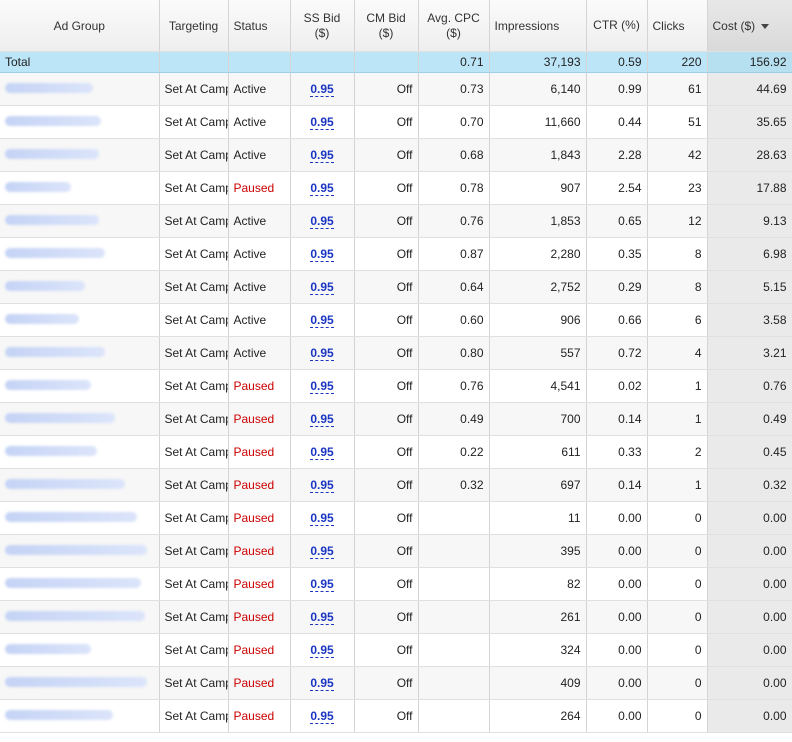 This screenshot has height=742, width=792. I want to click on col-header-cost: Cost ($), so click(749, 26).